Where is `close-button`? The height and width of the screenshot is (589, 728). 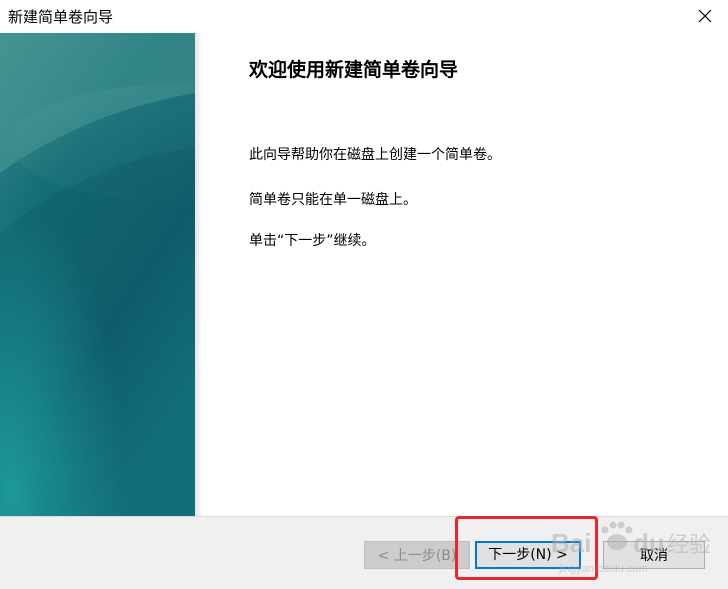
close-button is located at coordinates (705, 16).